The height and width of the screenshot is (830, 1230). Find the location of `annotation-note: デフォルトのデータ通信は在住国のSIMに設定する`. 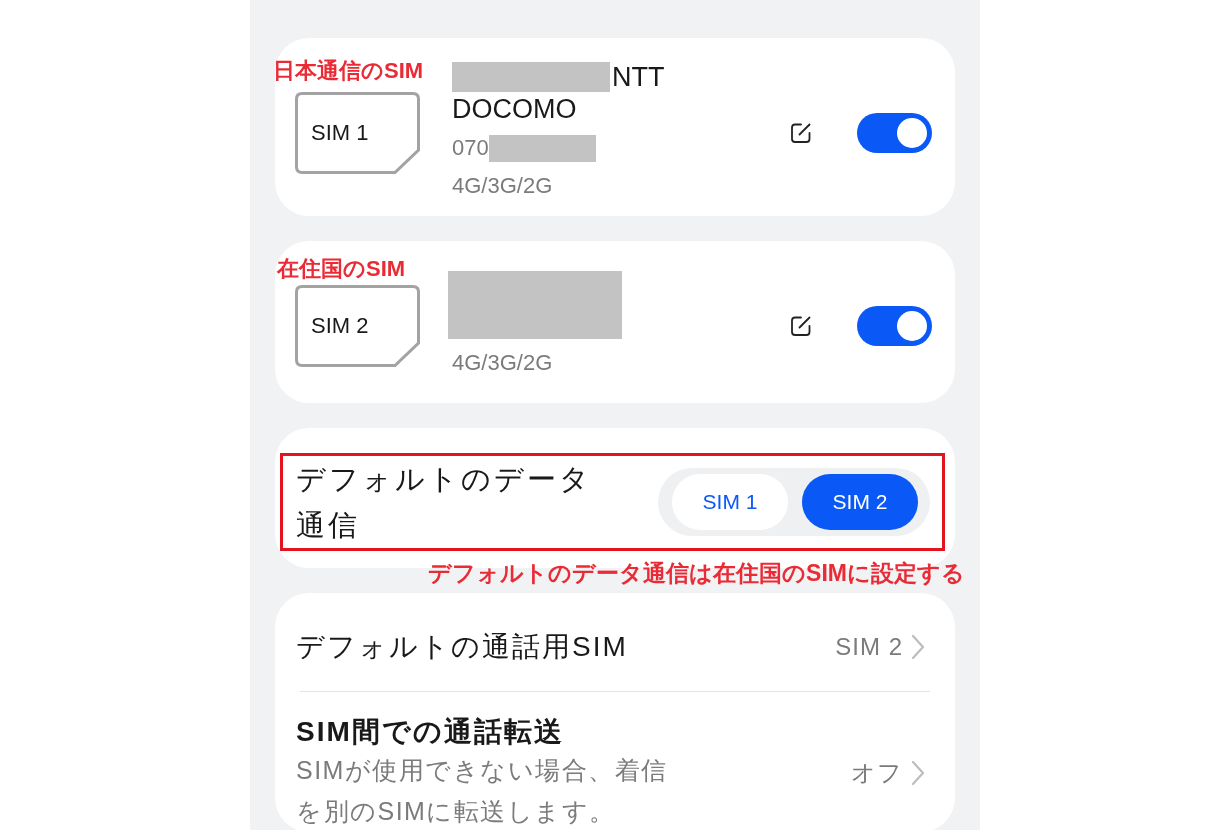

annotation-note: デフォルトのデータ通信は在住国のSIMに設定する is located at coordinates (696, 573).